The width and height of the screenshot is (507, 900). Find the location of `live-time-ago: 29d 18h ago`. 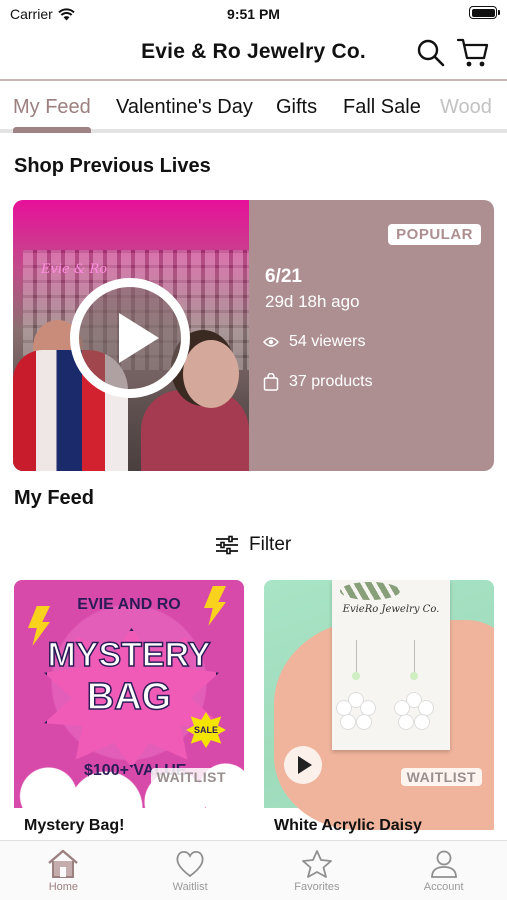

live-time-ago: 29d 18h ago is located at coordinates (312, 301).